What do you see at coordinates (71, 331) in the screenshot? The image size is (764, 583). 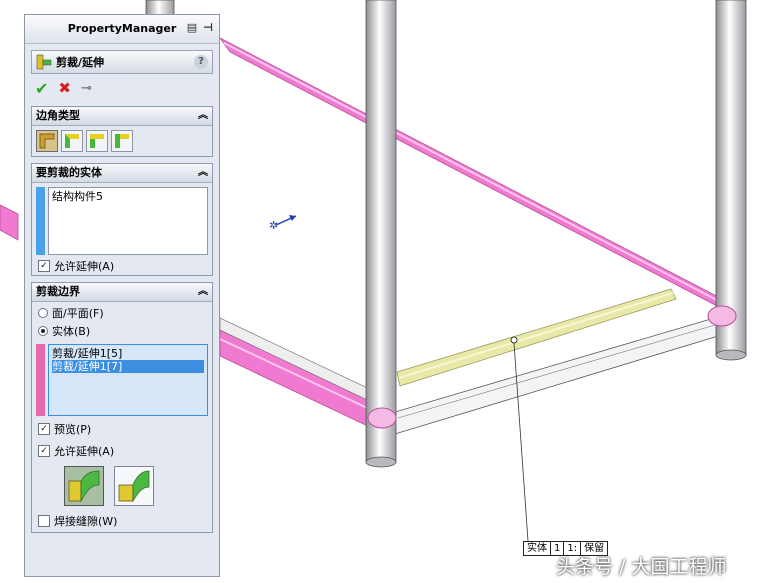 I see `radio-body-label: 实体(B)` at bounding box center [71, 331].